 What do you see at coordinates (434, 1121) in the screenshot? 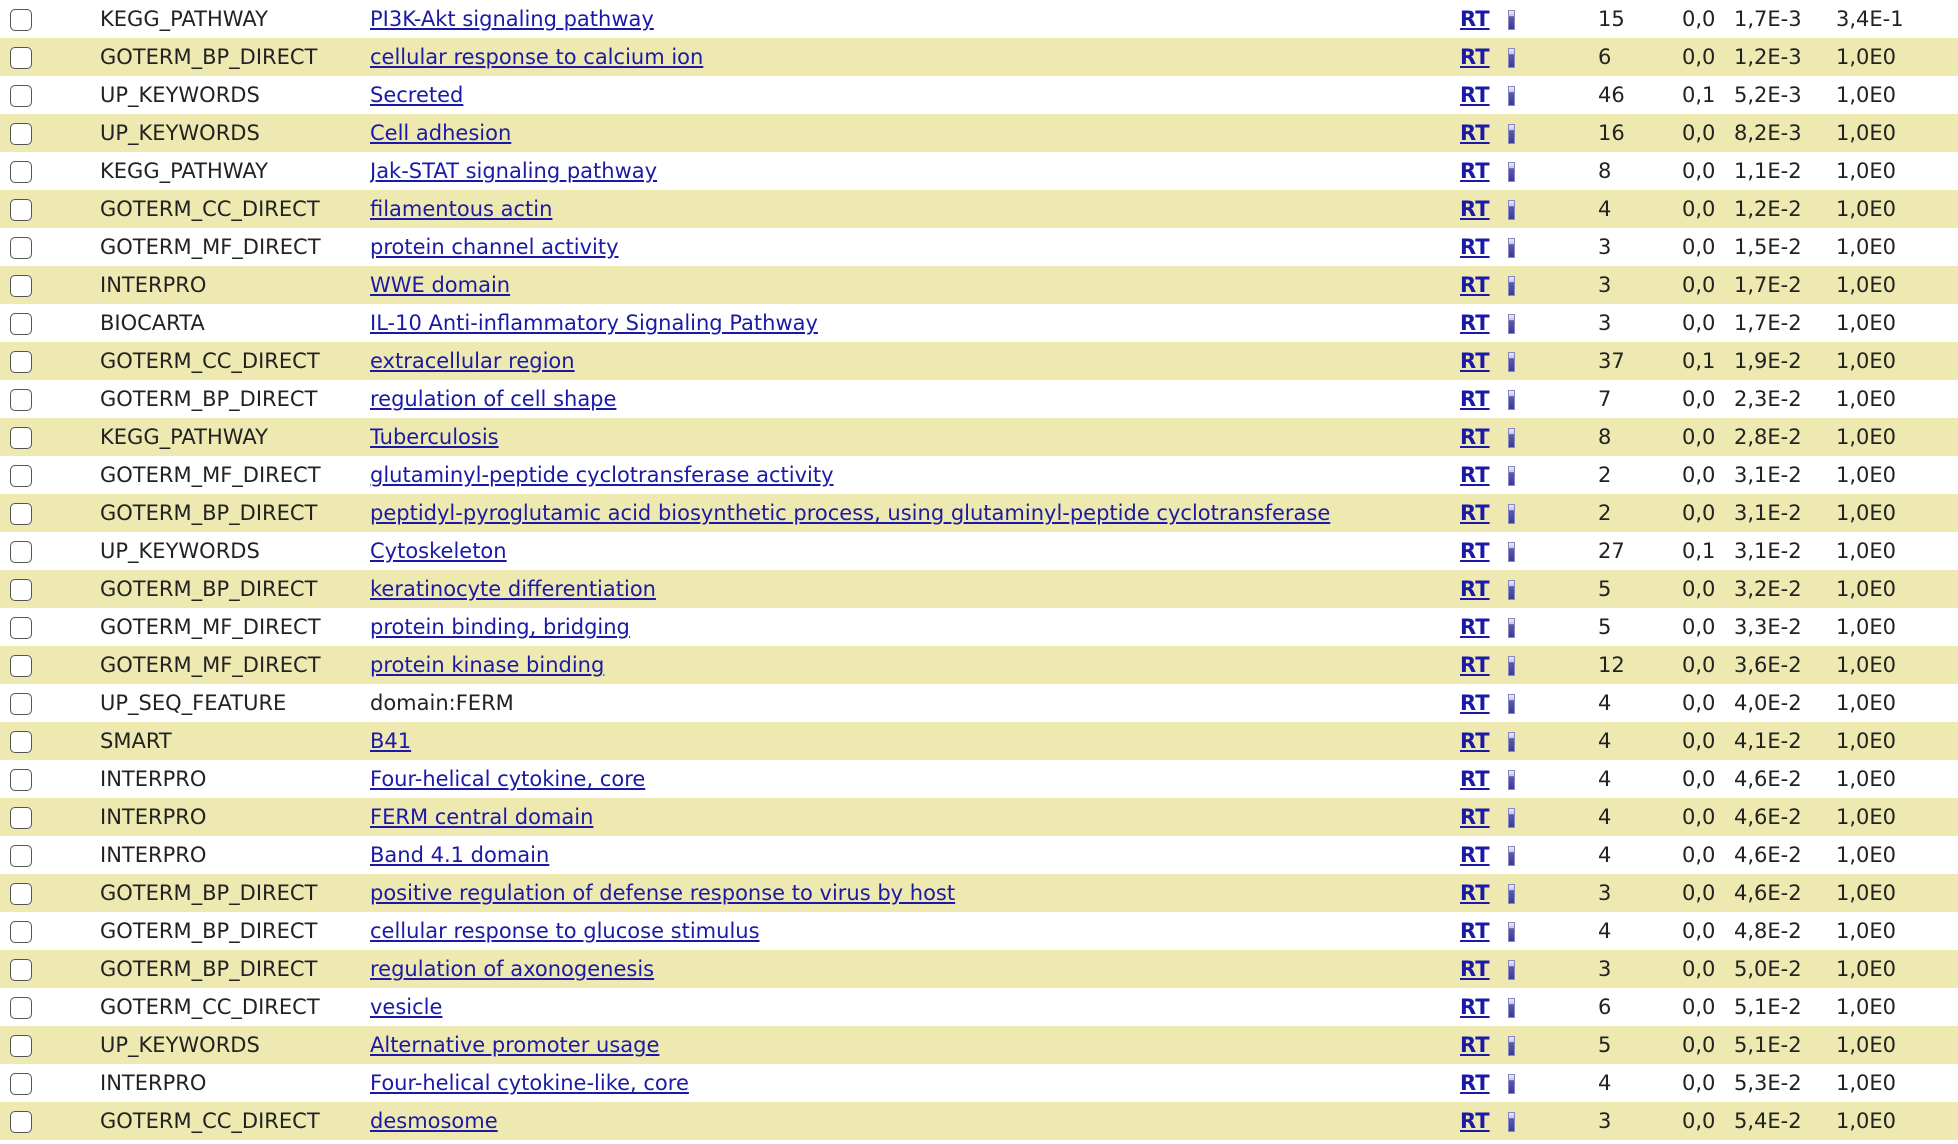
I see `term-link: desmosome` at bounding box center [434, 1121].